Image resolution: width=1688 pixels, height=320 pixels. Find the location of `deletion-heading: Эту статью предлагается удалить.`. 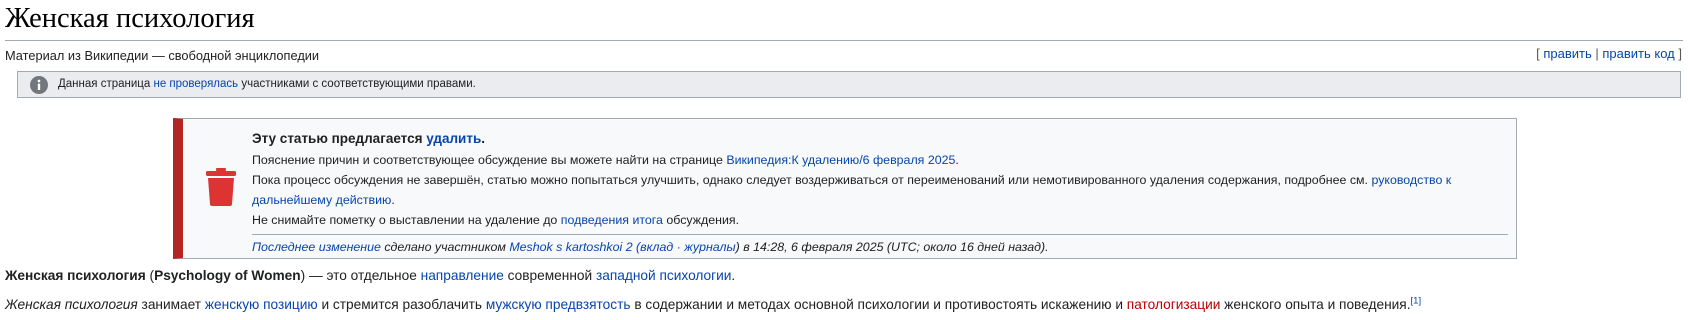

deletion-heading: Эту статью предлагается удалить. is located at coordinates (880, 139).